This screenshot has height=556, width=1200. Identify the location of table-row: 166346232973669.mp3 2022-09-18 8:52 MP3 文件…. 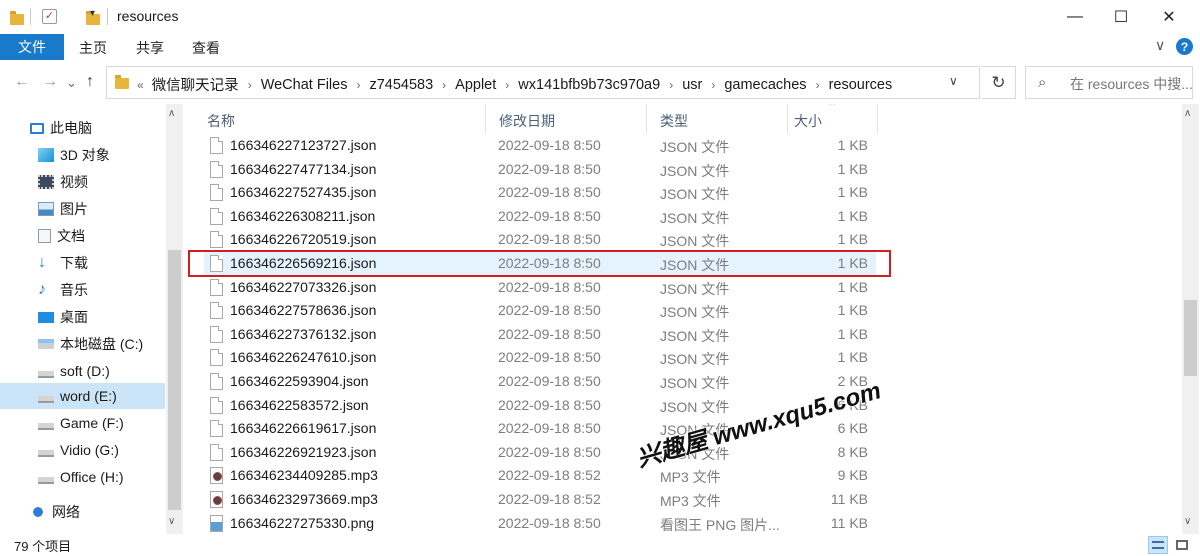
(540, 500).